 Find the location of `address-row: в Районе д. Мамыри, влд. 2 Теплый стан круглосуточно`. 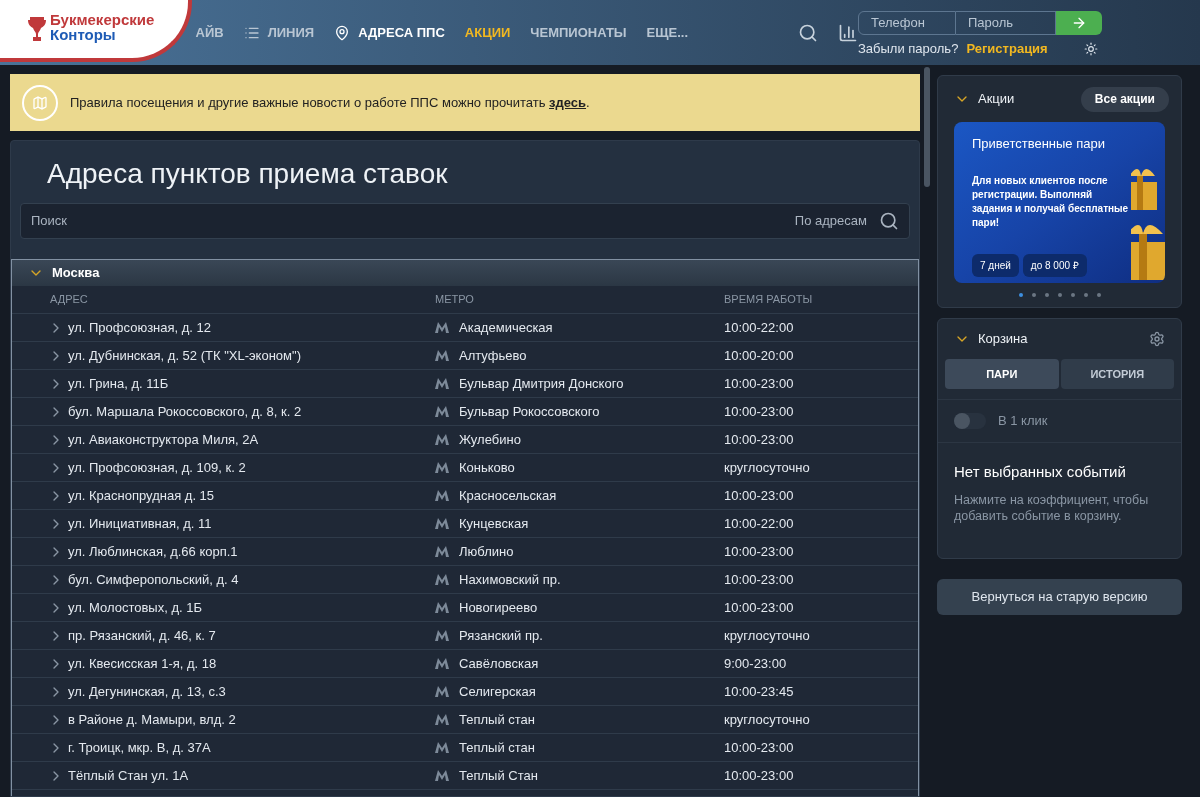

address-row: в Районе д. Мамыри, влд. 2 Теплый стан круглосуточно is located at coordinates (465, 720).